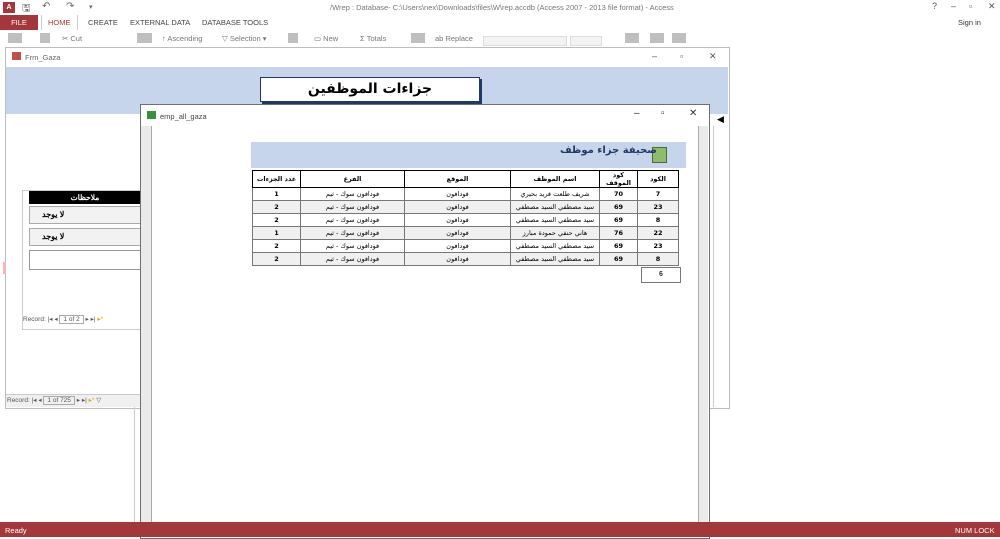  What do you see at coordinates (934, 6) in the screenshot?
I see `help-button: ?` at bounding box center [934, 6].